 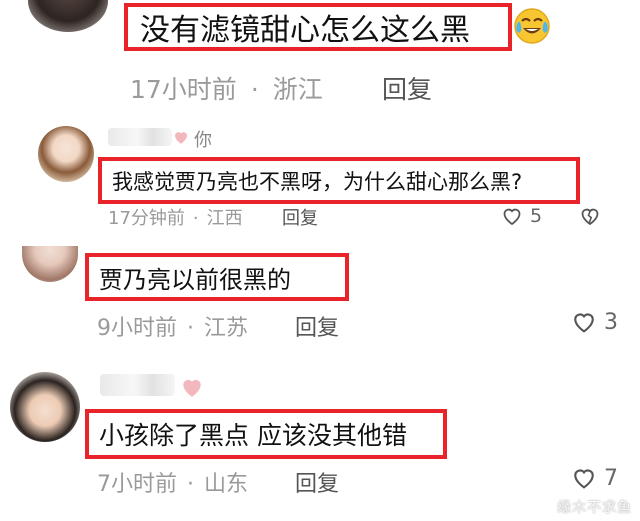 What do you see at coordinates (137, 484) in the screenshot?
I see `comment-time: 7小时前` at bounding box center [137, 484].